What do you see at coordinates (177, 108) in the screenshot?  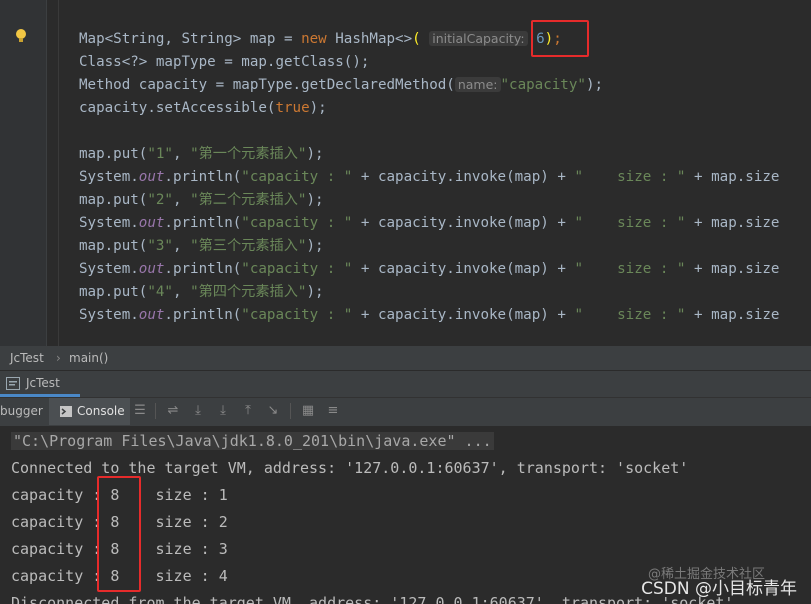 I see `code-text: capacity.setAccessible(` at bounding box center [177, 108].